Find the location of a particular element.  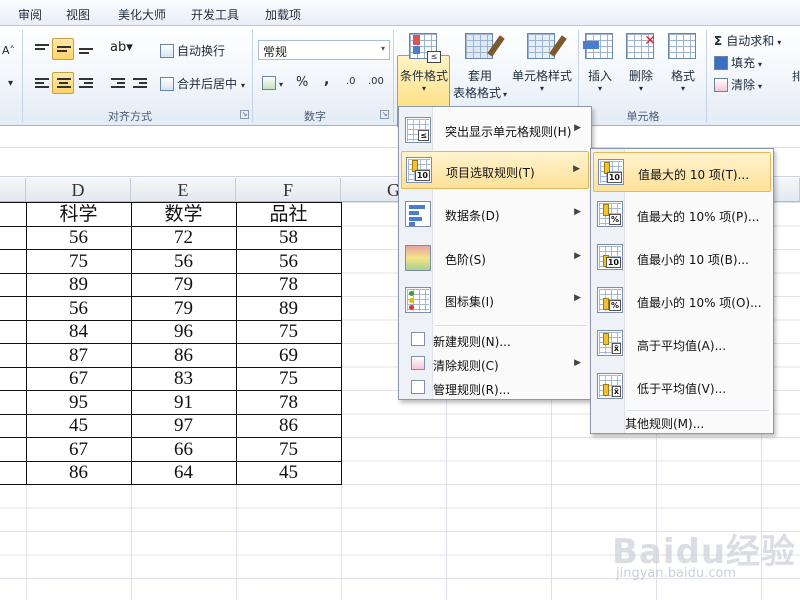

comma-button: , is located at coordinates (326, 80).